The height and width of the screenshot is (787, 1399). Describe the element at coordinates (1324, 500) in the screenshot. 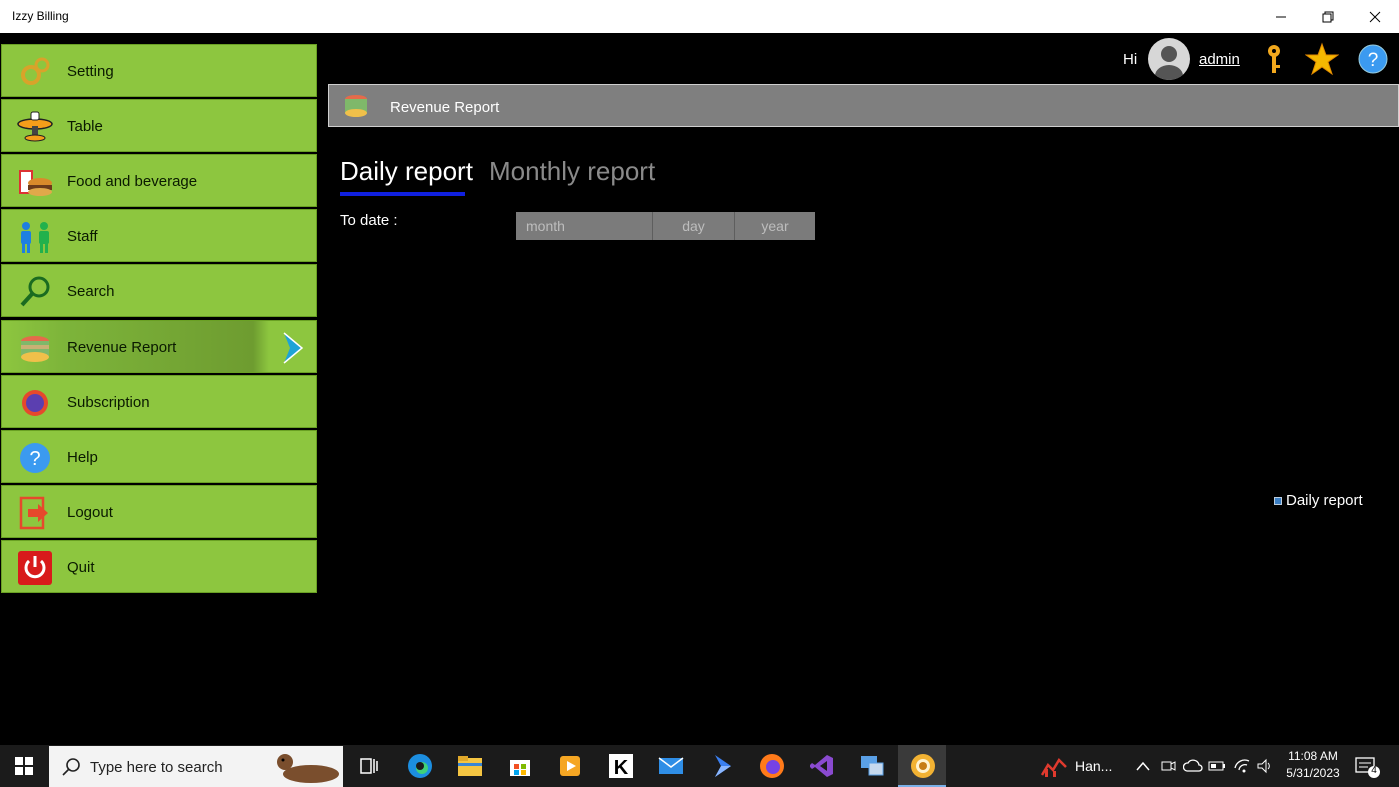

I see `legend-label: Daily report` at that location.